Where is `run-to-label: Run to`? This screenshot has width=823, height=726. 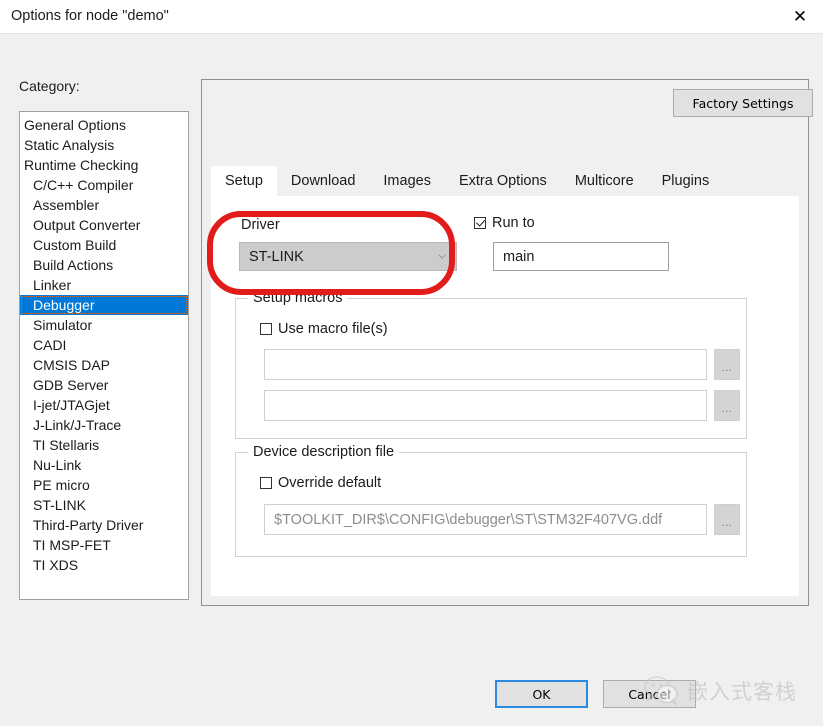 run-to-label: Run to is located at coordinates (513, 223).